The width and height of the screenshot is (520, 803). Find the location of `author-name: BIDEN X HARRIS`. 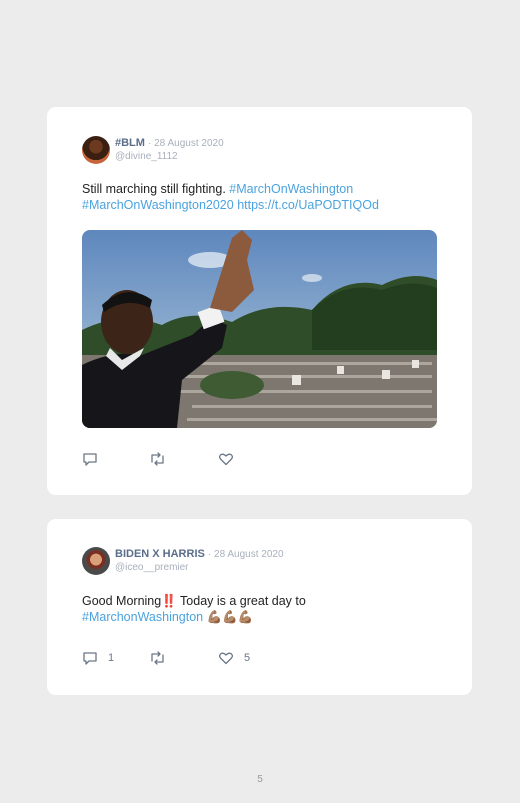

author-name: BIDEN X HARRIS is located at coordinates (160, 554).